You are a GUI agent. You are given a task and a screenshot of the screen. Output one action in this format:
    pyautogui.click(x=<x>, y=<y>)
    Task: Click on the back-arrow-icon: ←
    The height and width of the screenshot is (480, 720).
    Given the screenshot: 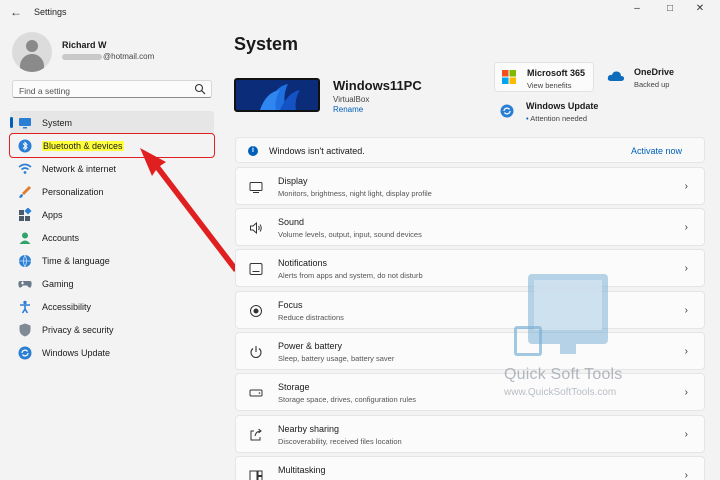 What is the action you would take?
    pyautogui.click(x=17, y=12)
    